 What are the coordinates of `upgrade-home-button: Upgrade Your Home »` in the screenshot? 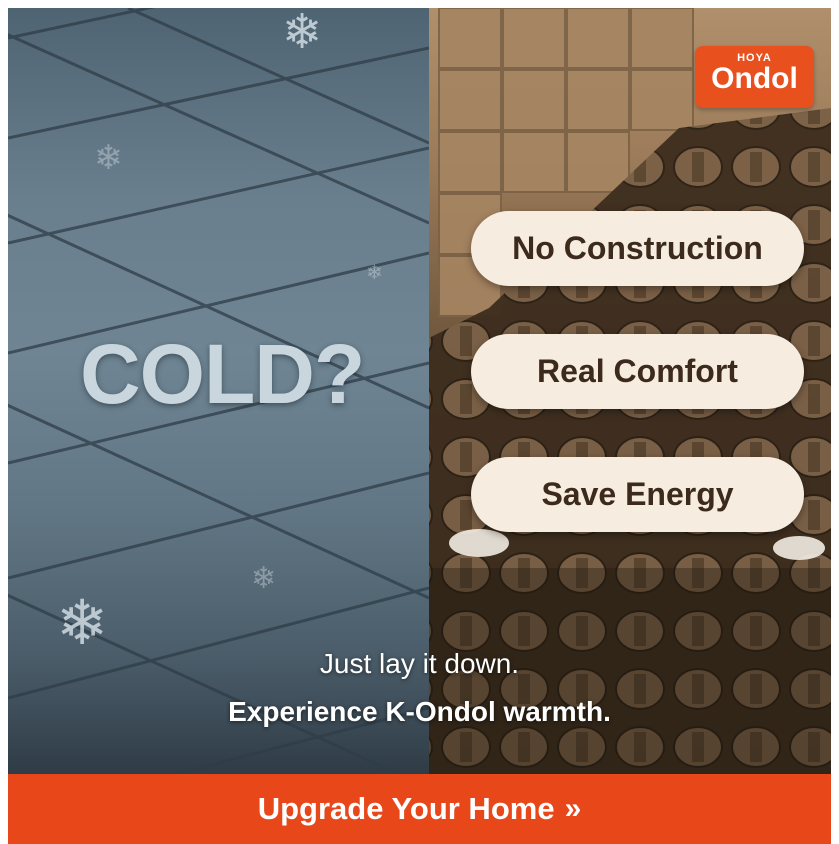 It's located at (419, 809).